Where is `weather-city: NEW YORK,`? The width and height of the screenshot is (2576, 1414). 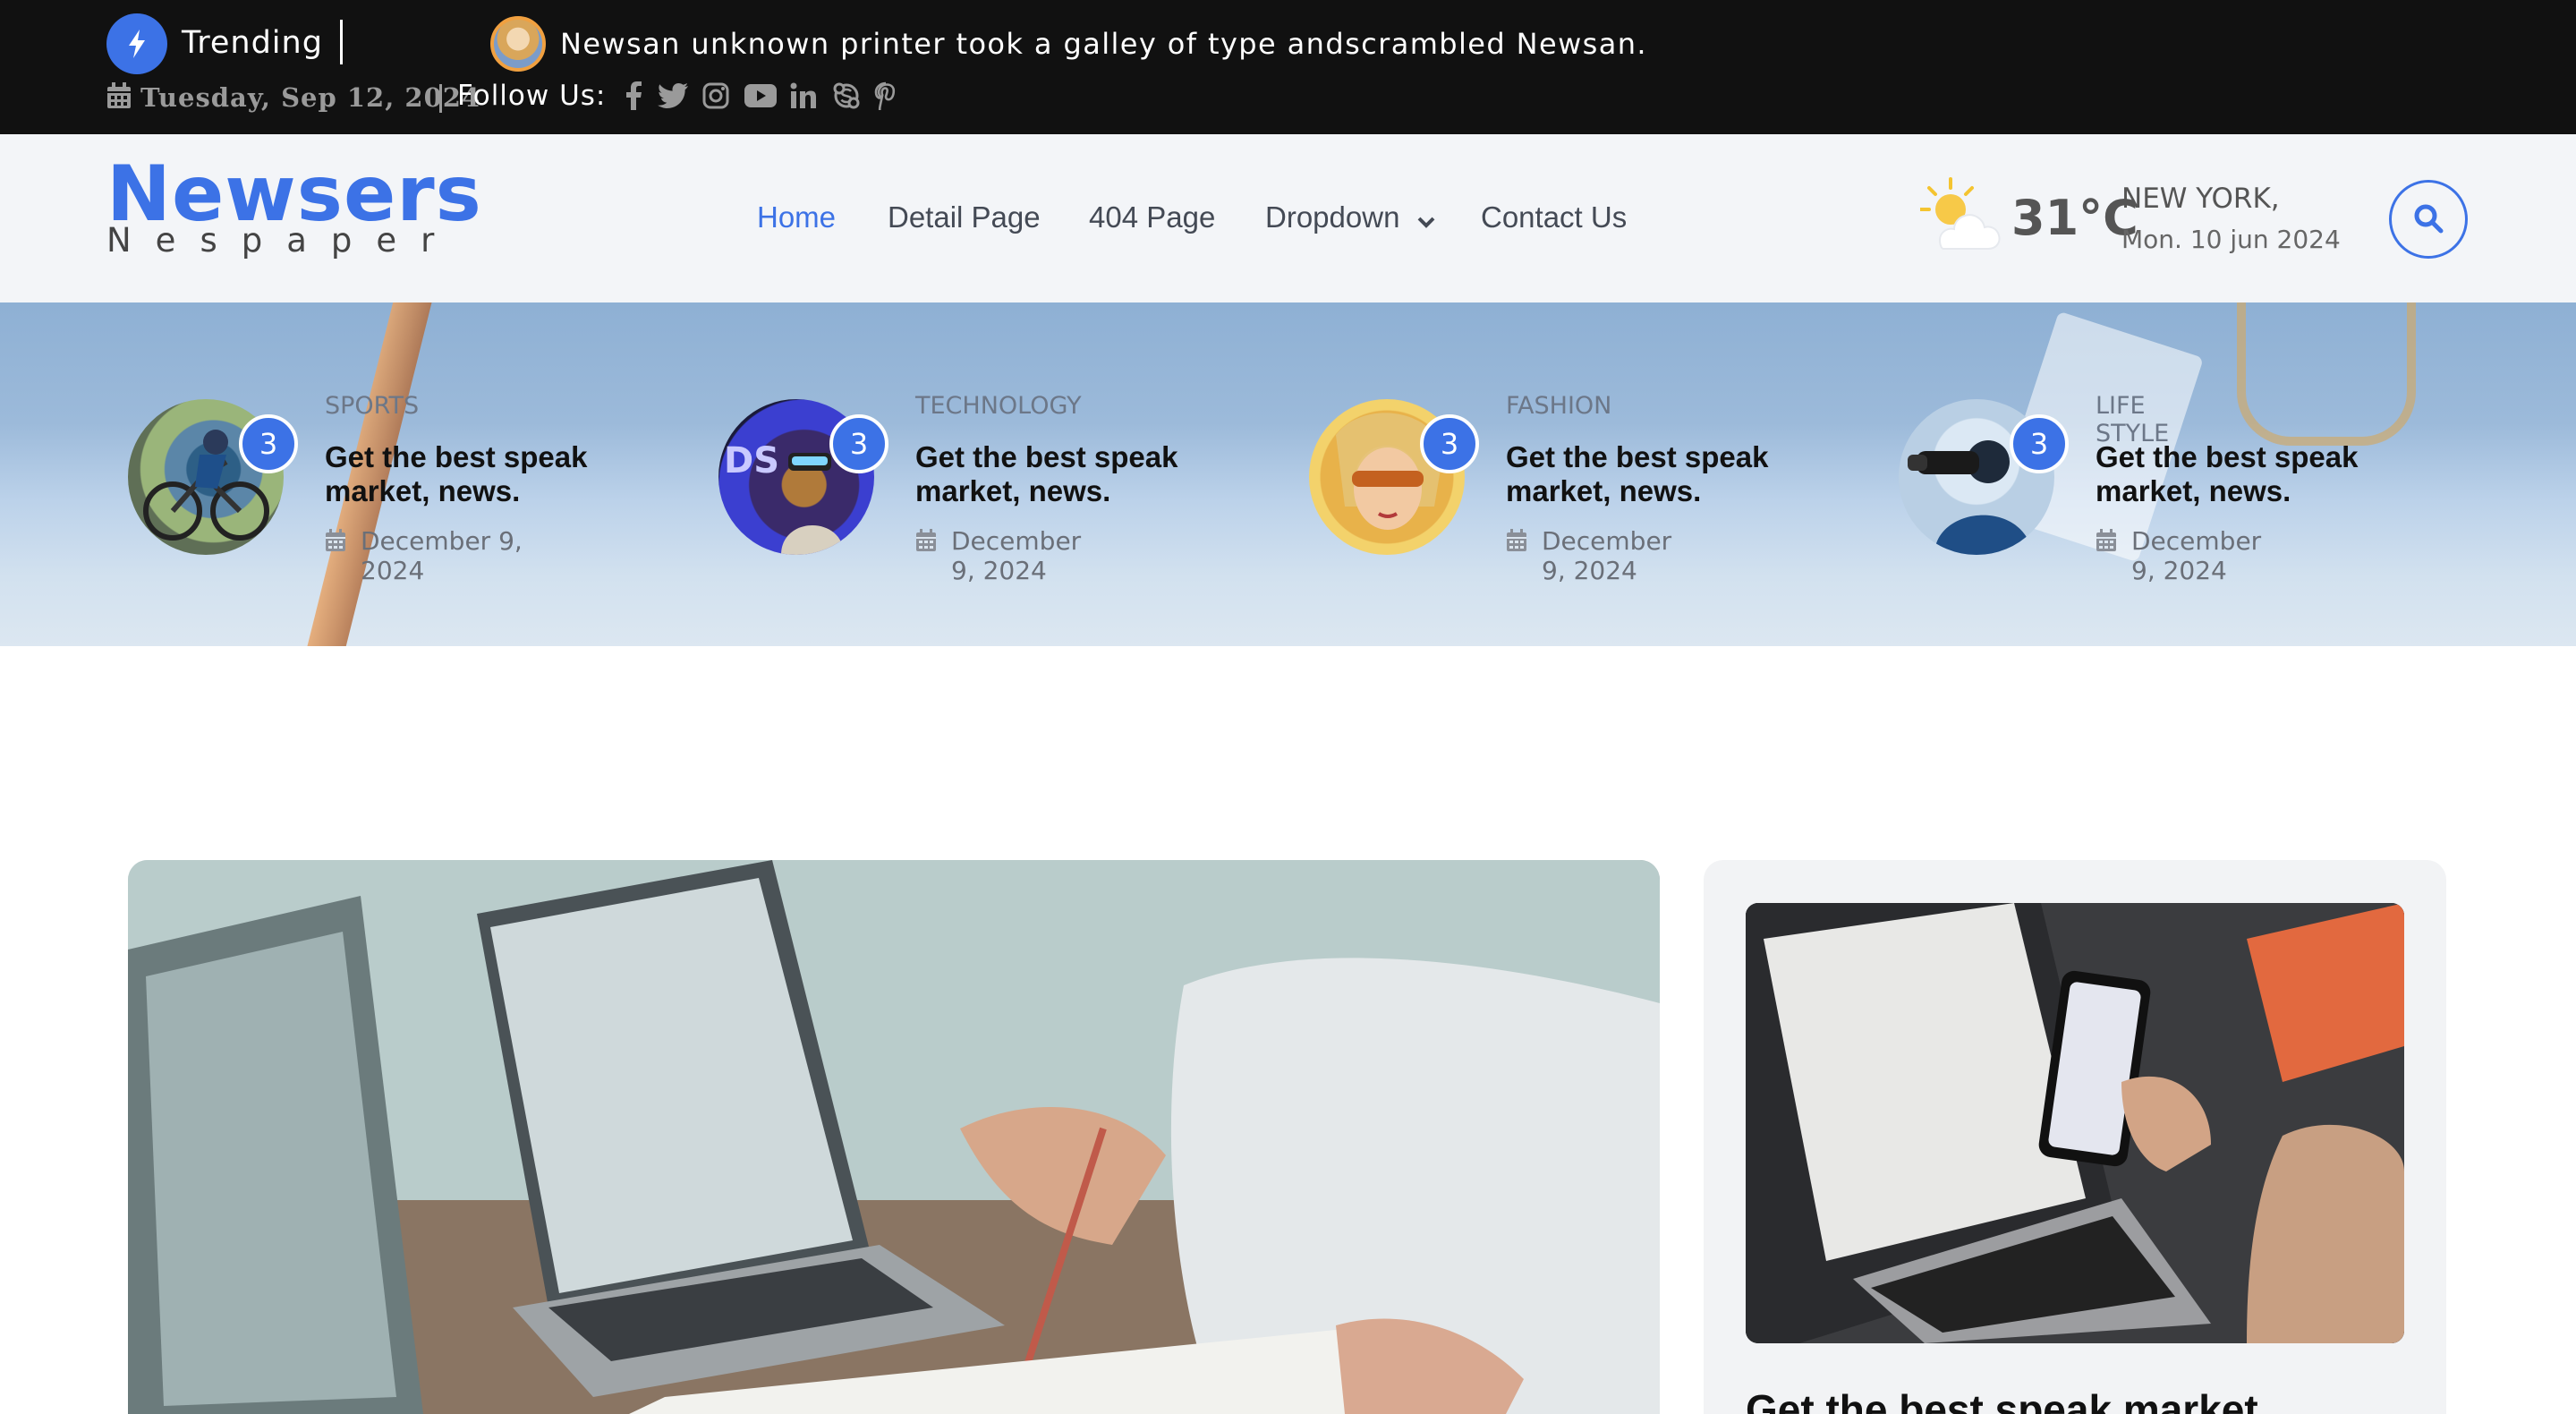 weather-city: NEW YORK, is located at coordinates (2200, 199).